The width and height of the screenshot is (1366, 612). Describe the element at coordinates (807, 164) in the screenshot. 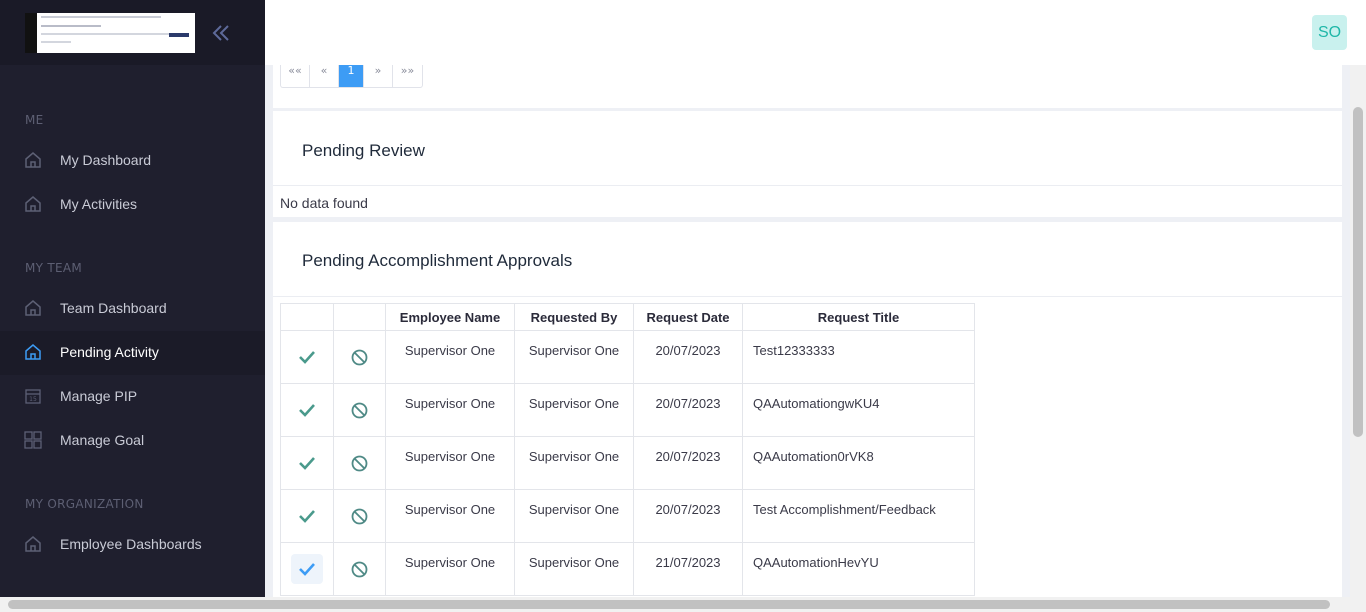

I see `pending-review-card: Pending Review No data found` at that location.